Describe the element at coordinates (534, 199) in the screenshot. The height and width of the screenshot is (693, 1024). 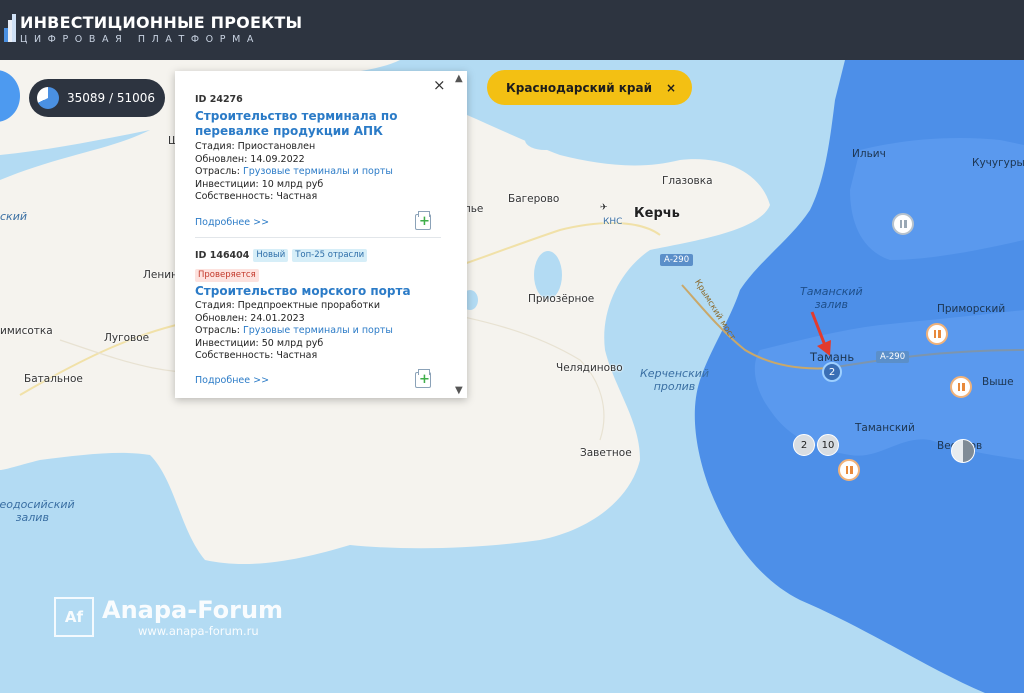
I see `label-bagerovo: Багерово` at that location.